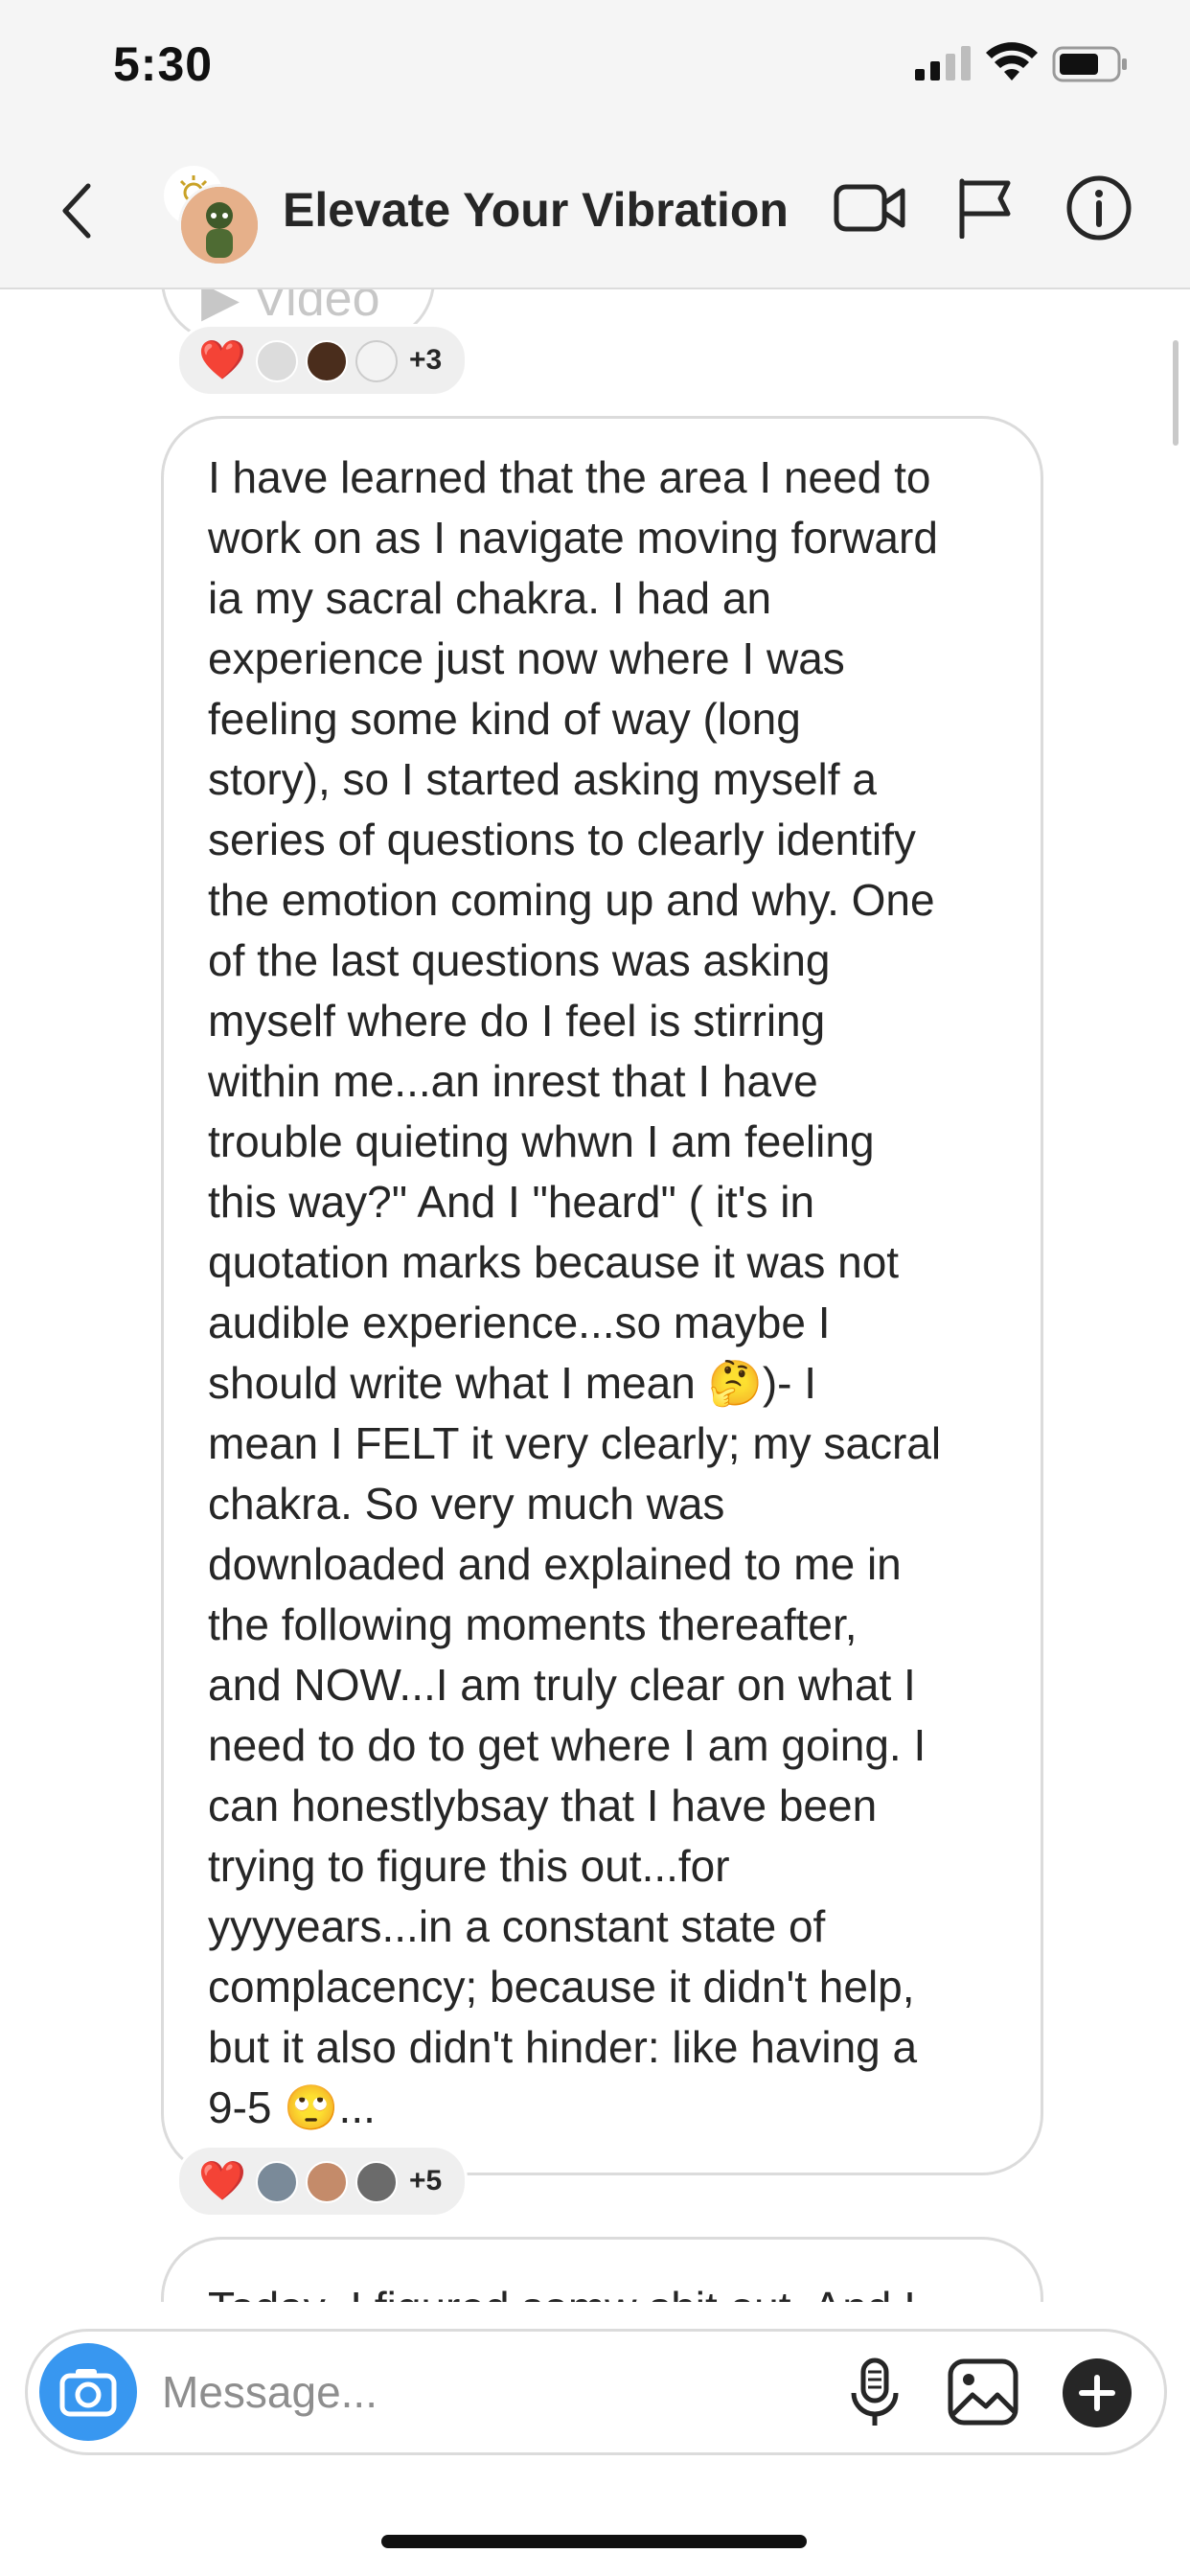 Image resolution: width=1190 pixels, height=2576 pixels. Describe the element at coordinates (595, 67) in the screenshot. I see `status-bar: 5:30` at that location.